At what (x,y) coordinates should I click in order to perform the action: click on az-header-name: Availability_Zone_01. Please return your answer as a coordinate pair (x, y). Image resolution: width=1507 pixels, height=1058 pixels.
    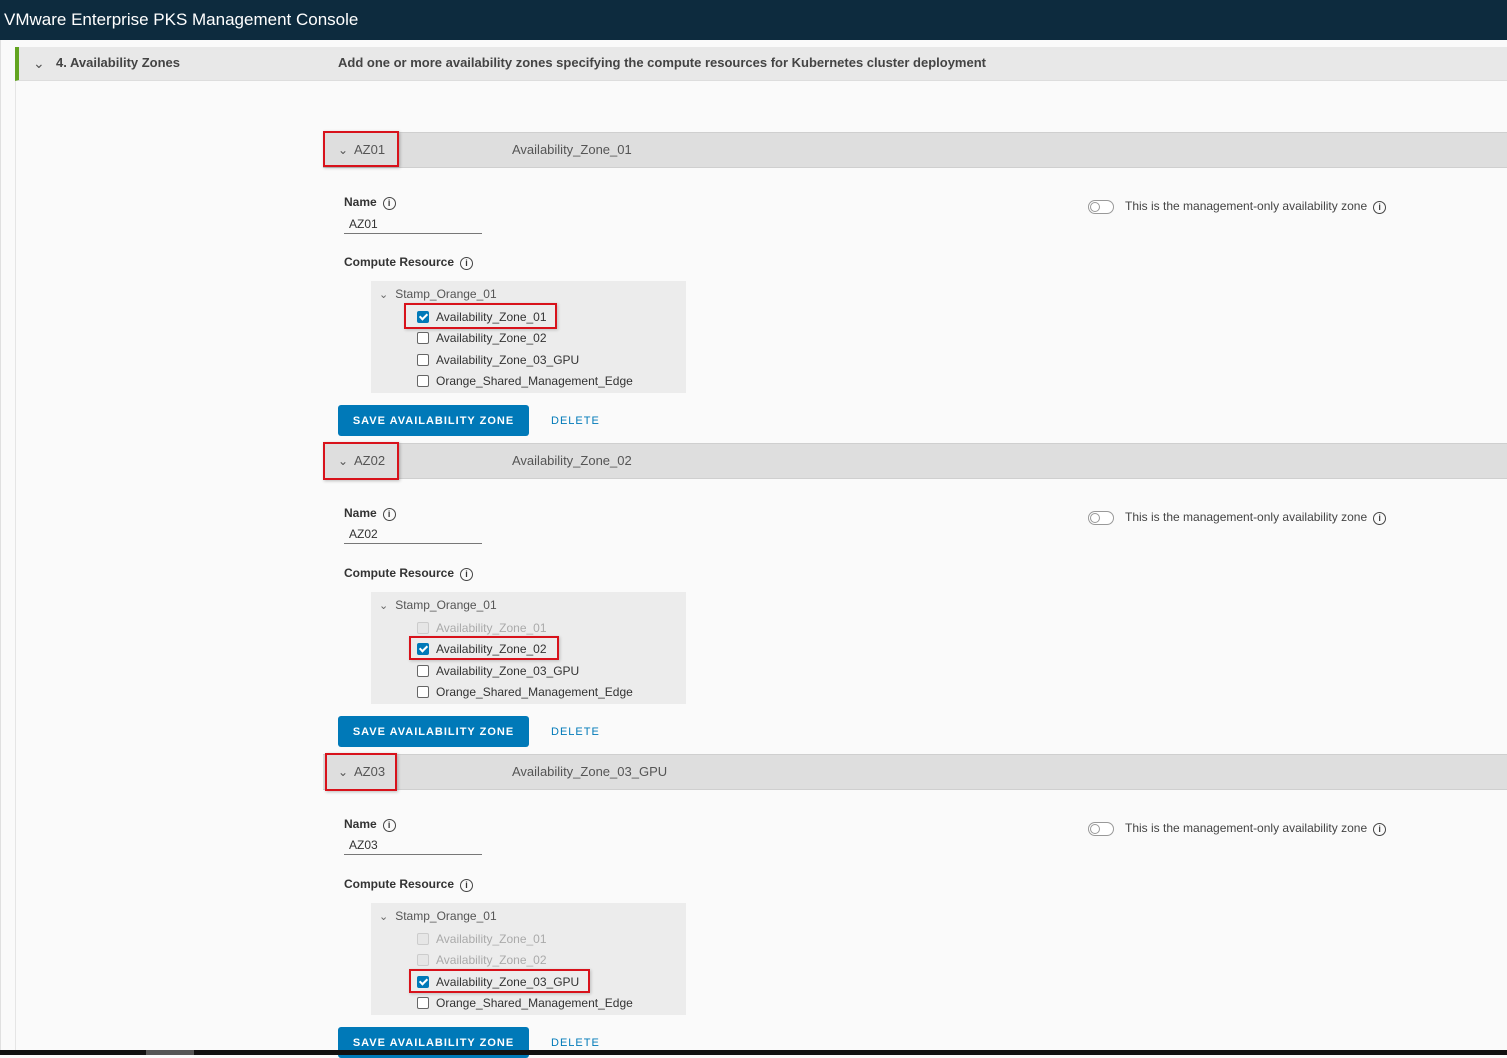
    Looking at the image, I should click on (572, 149).